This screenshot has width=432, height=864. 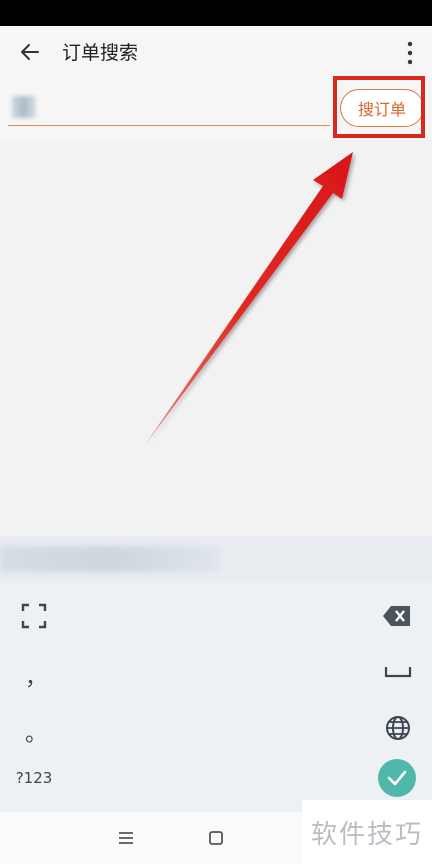 What do you see at coordinates (34, 778) in the screenshot?
I see `symbols-key: ?123` at bounding box center [34, 778].